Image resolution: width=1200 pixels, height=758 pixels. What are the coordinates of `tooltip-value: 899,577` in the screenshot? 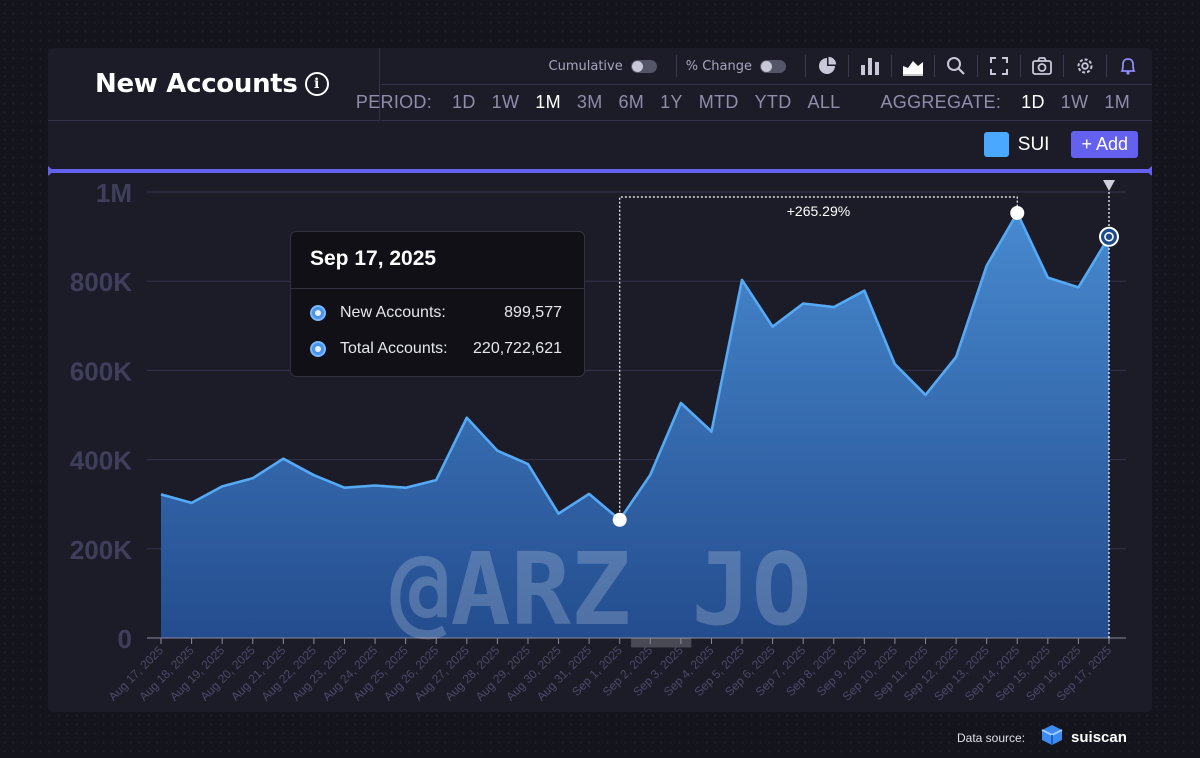 It's located at (533, 312).